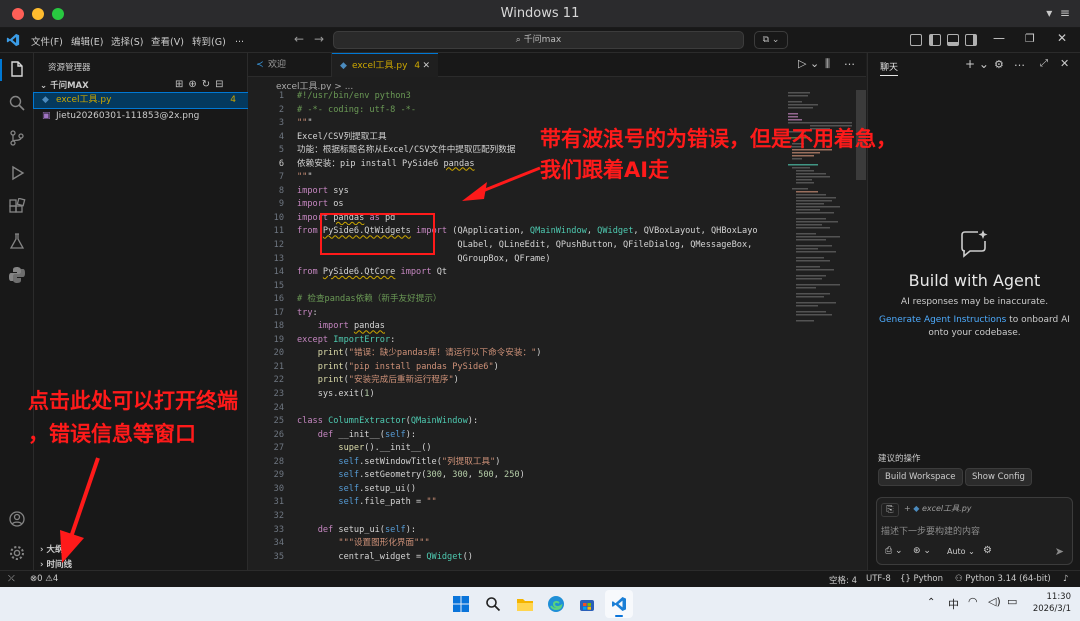 The width and height of the screenshot is (1080, 621). What do you see at coordinates (577, 531) in the screenshot?
I see `code-line: def setup_ui(self):` at bounding box center [577, 531].